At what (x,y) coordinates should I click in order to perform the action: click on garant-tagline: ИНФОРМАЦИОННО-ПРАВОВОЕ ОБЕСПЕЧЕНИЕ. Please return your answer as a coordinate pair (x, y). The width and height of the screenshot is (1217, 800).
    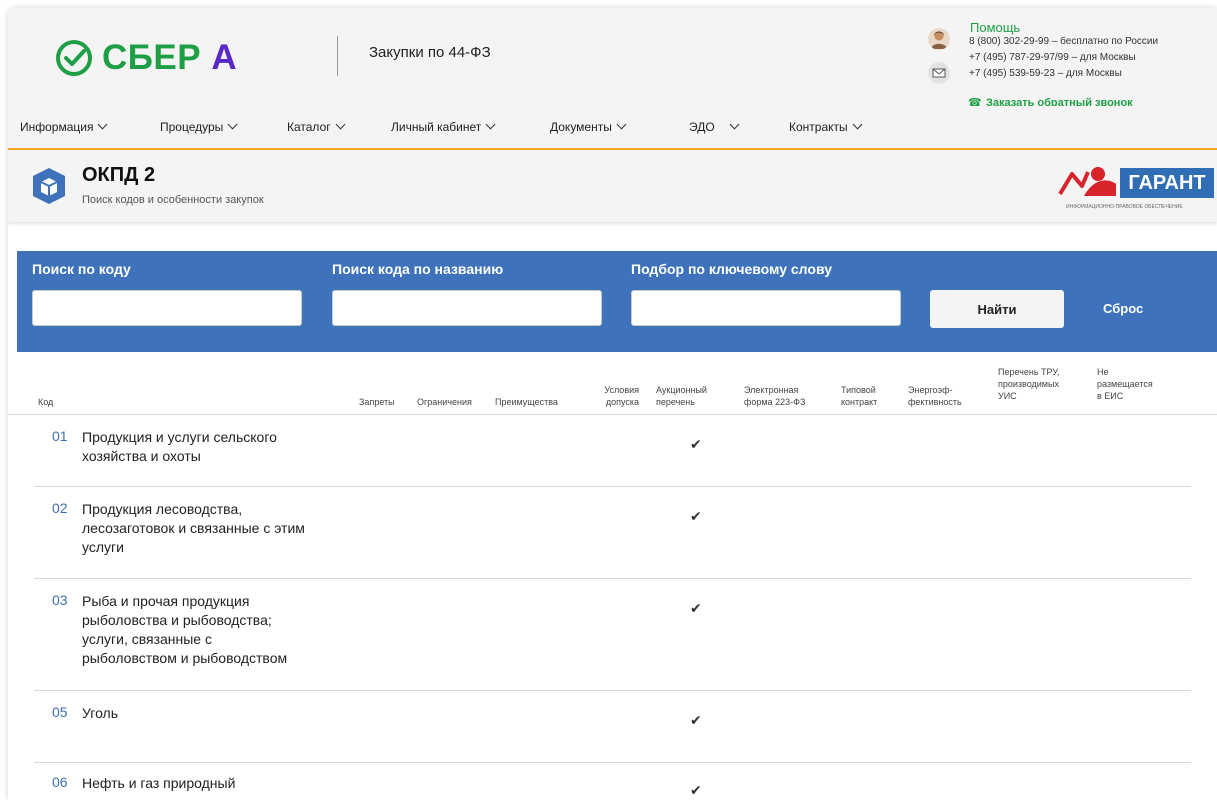
    Looking at the image, I should click on (1124, 207).